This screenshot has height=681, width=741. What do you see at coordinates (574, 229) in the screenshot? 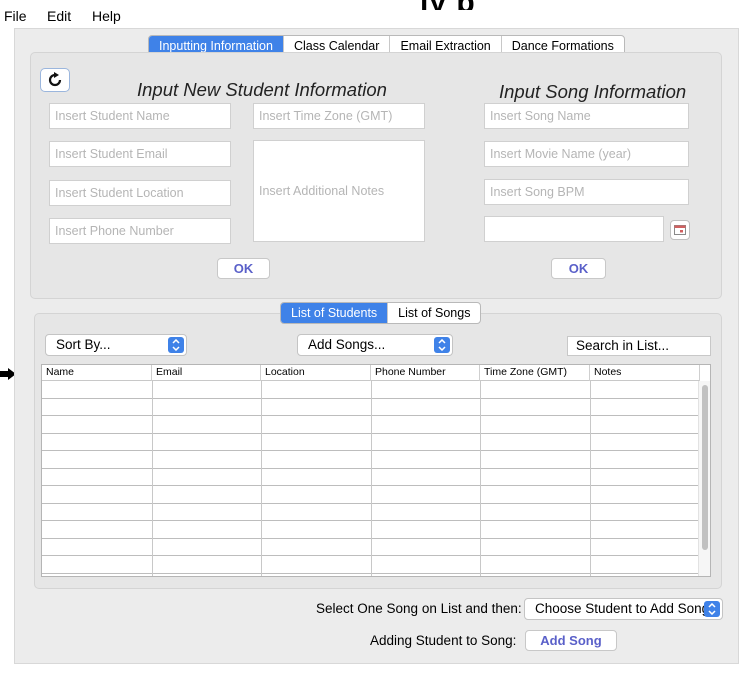
I see `date-field` at bounding box center [574, 229].